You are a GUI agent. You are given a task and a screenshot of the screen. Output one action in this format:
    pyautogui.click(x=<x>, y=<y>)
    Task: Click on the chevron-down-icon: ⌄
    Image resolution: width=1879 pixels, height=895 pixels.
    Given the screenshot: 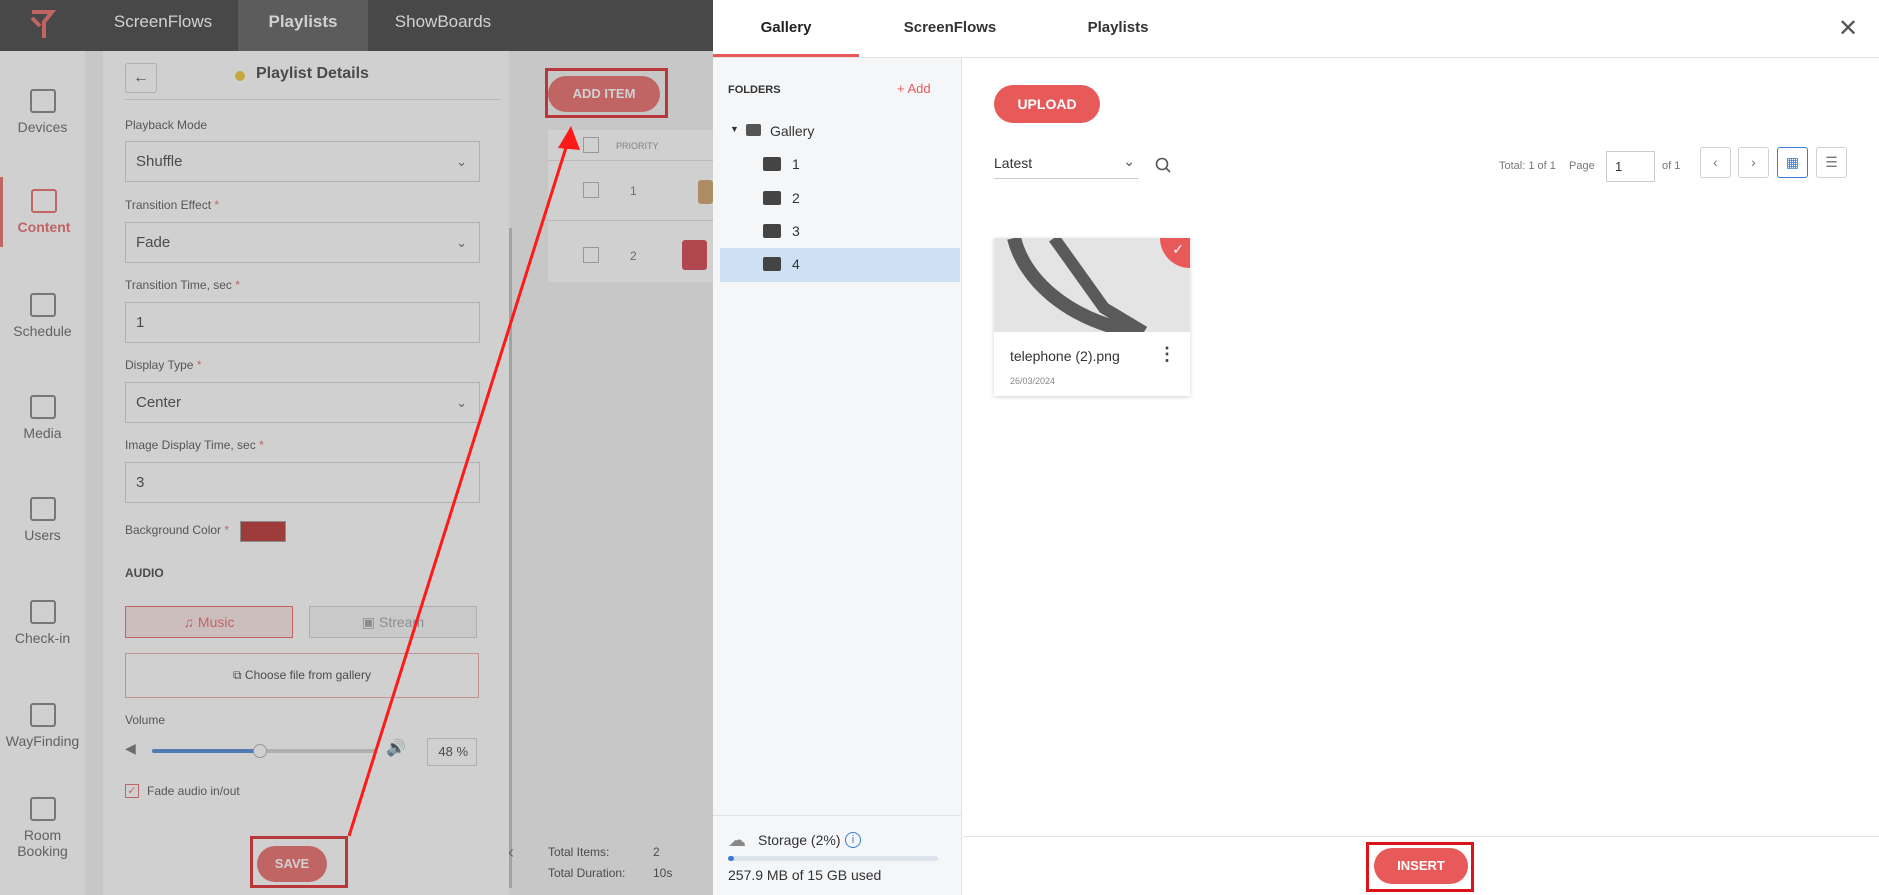 What is the action you would take?
    pyautogui.click(x=1129, y=161)
    